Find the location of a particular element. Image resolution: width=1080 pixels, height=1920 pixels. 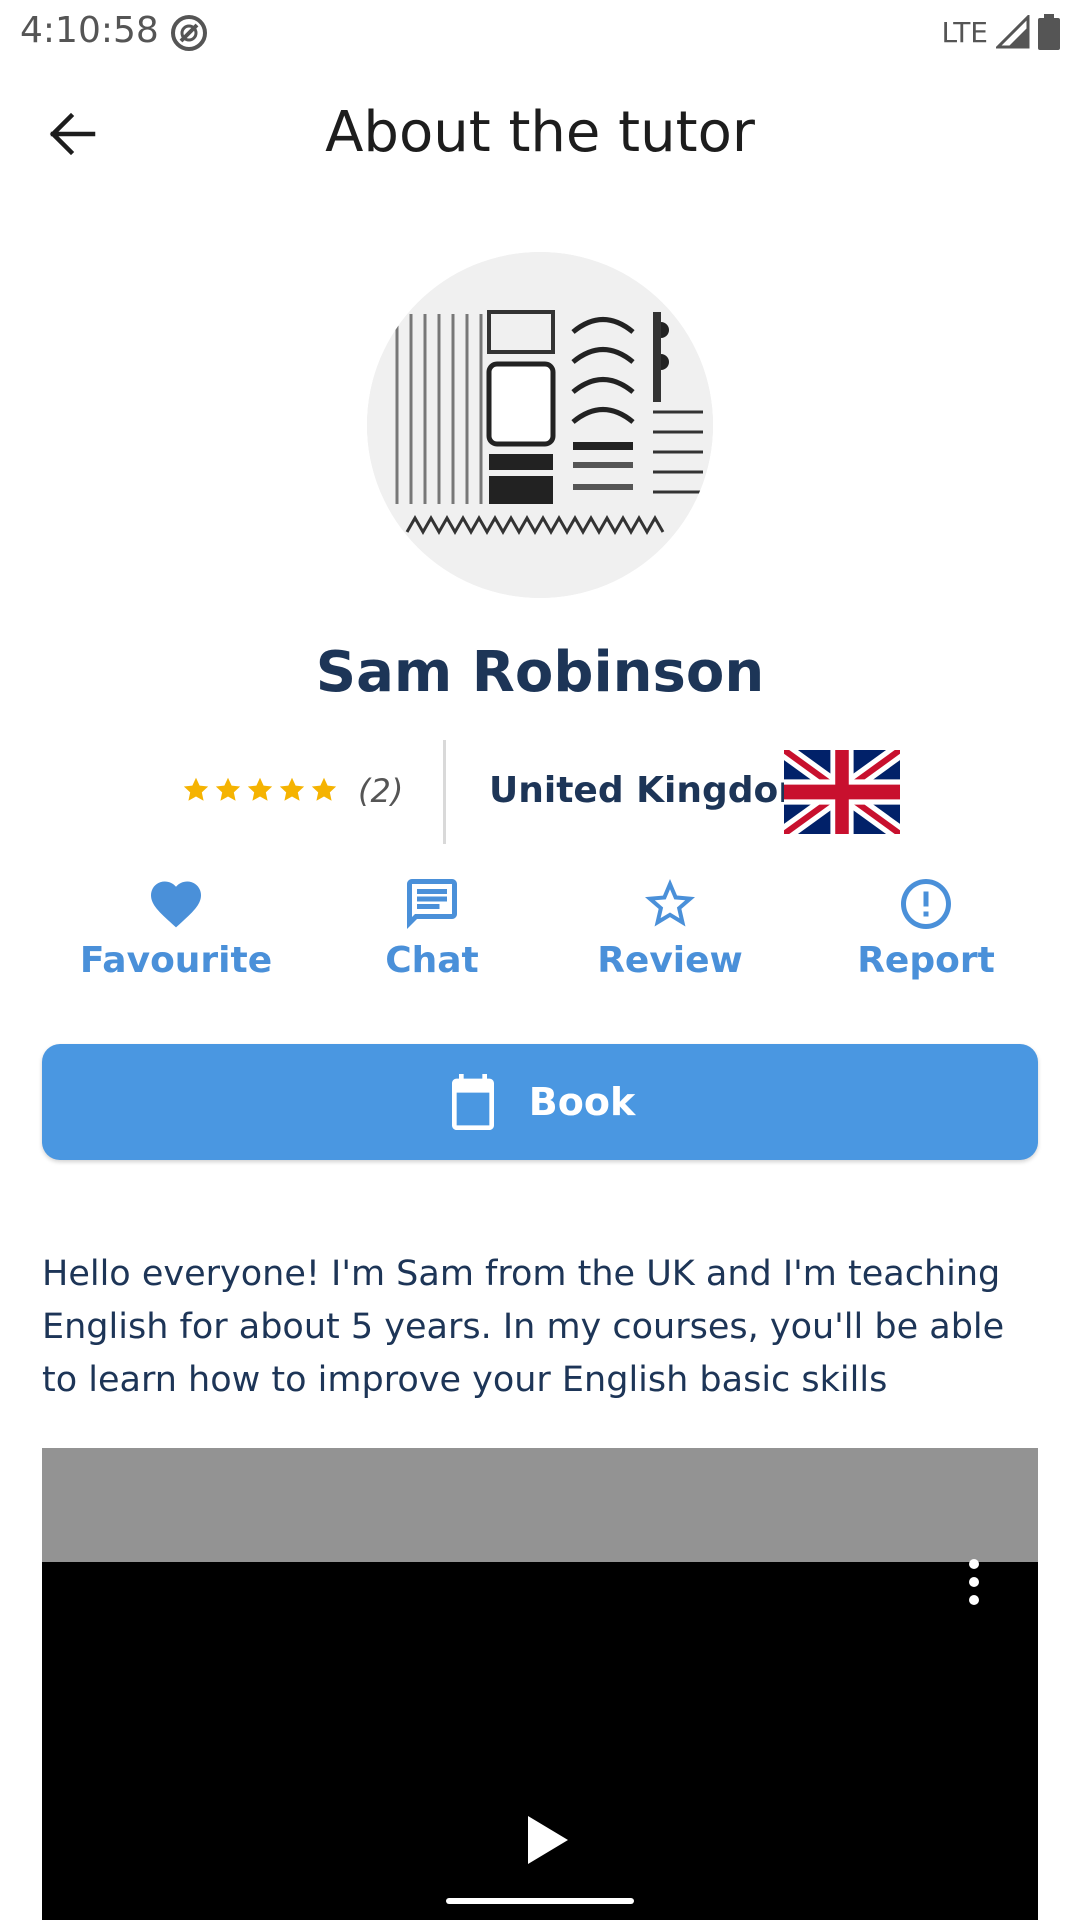

favourite-label: Favourite is located at coordinates (176, 960).